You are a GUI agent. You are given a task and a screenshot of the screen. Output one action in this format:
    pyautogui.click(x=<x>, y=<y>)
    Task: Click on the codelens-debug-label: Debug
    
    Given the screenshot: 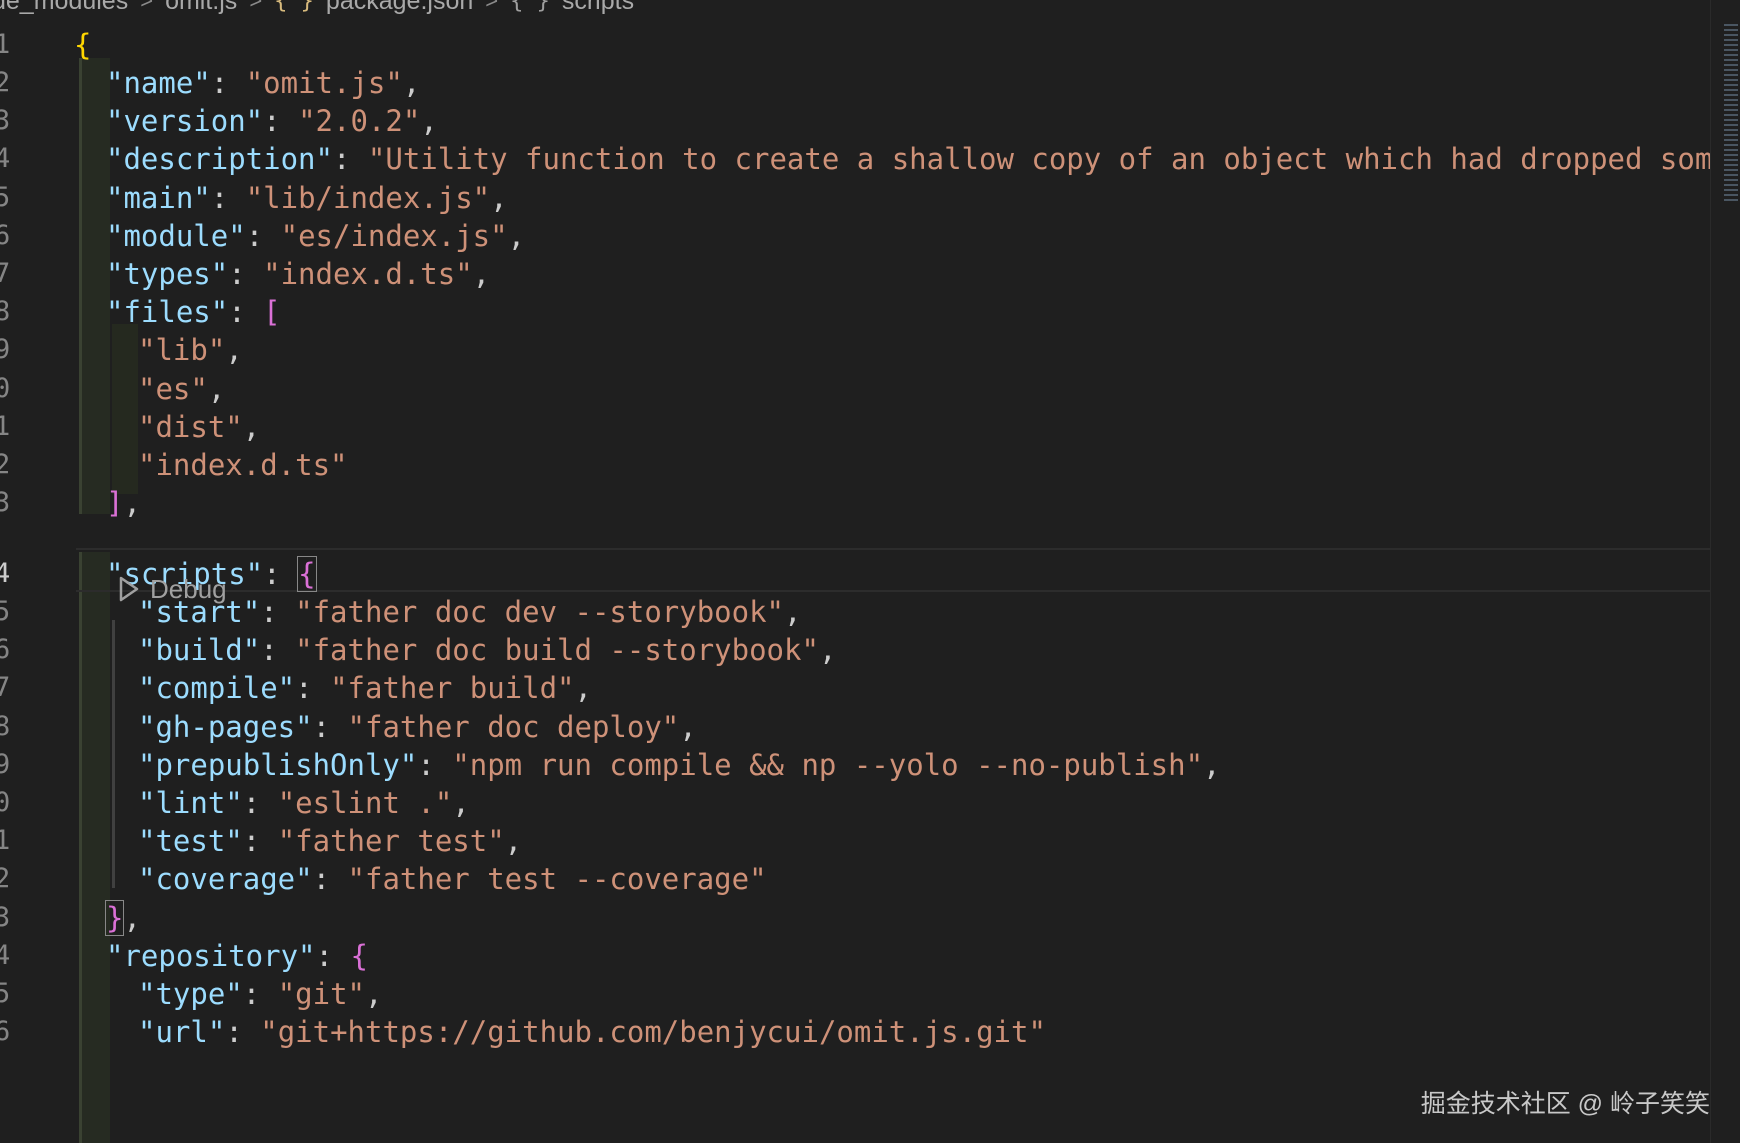 What is the action you would take?
    pyautogui.click(x=188, y=588)
    